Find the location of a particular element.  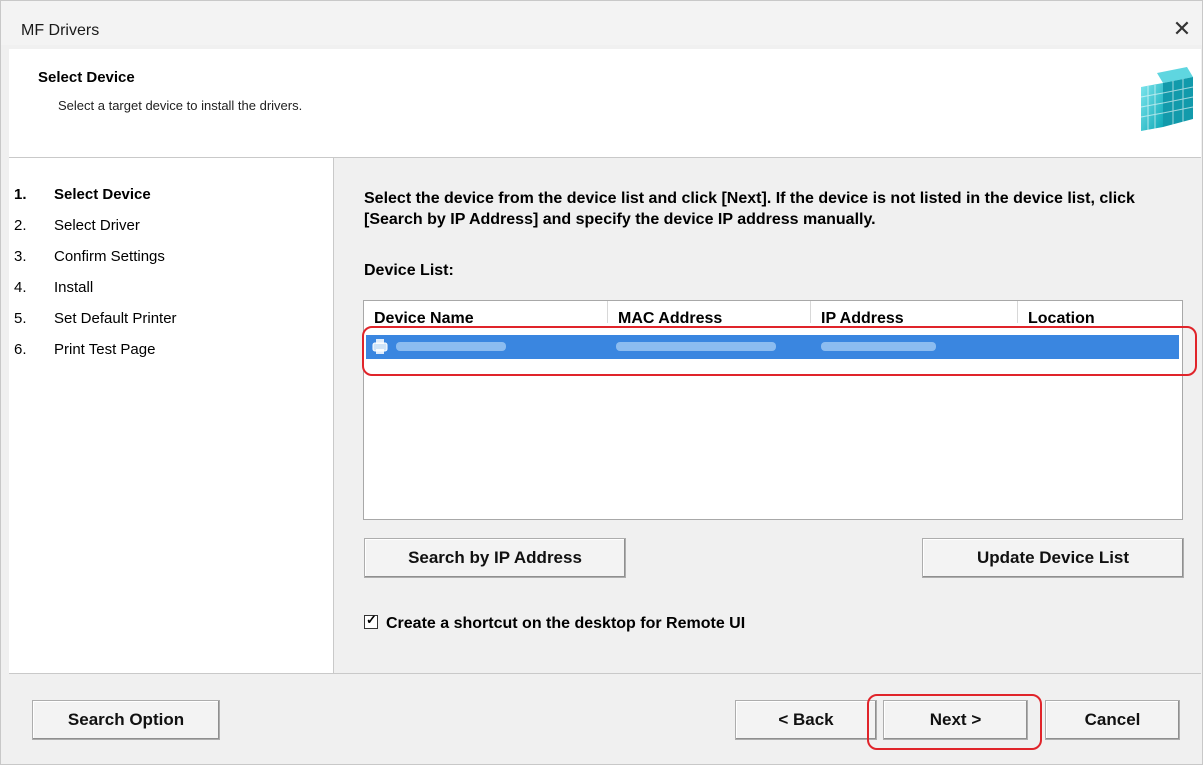

step-number: 4. is located at coordinates (20, 287).